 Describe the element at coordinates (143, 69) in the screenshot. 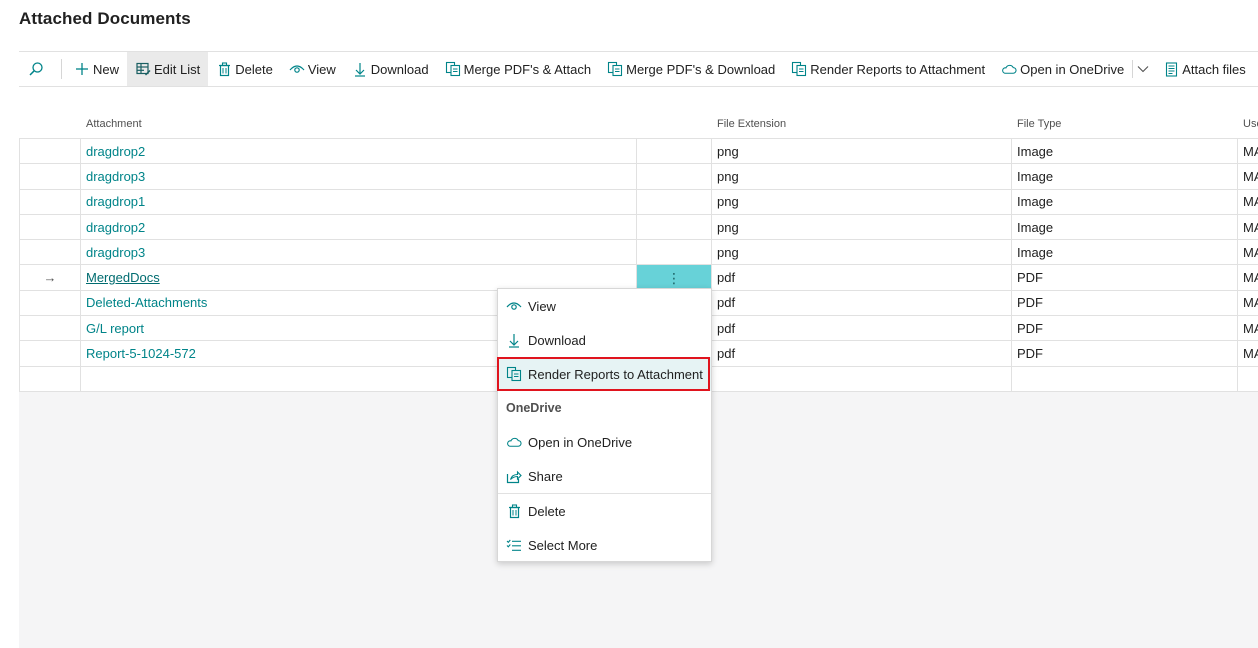

I see `edit-list-icon` at that location.